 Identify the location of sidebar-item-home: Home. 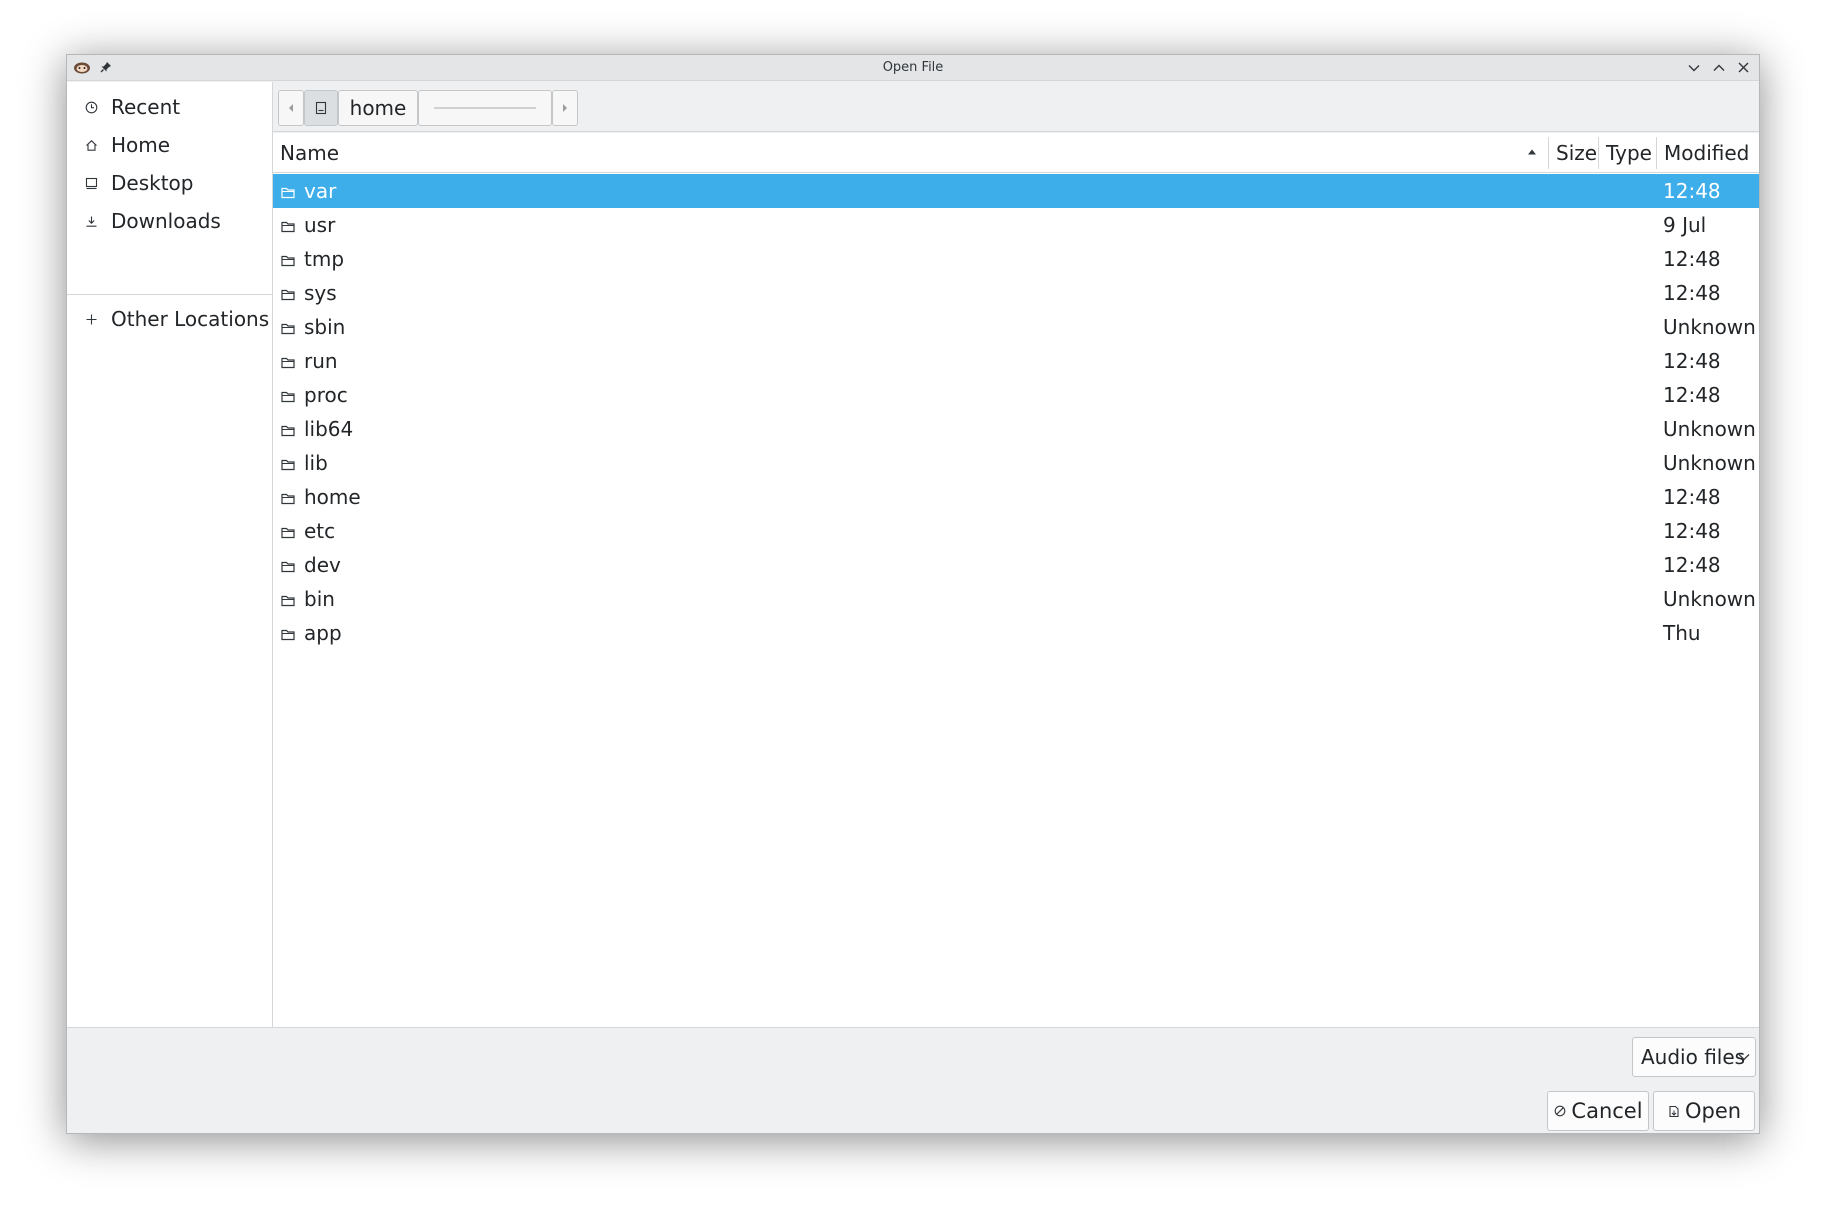
(169, 145).